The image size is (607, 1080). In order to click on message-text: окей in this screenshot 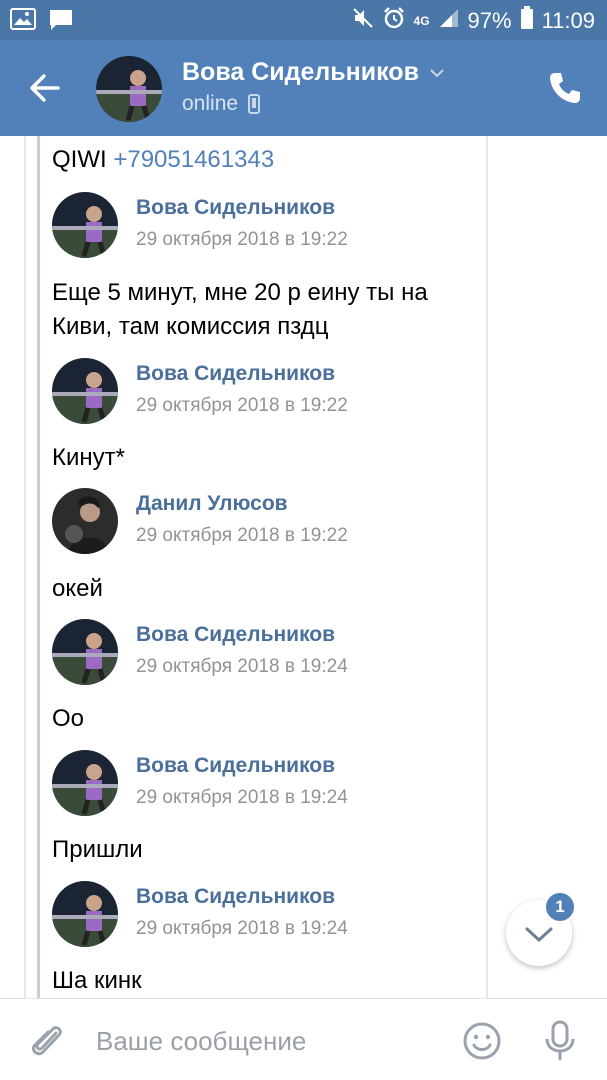, I will do `click(77, 588)`.